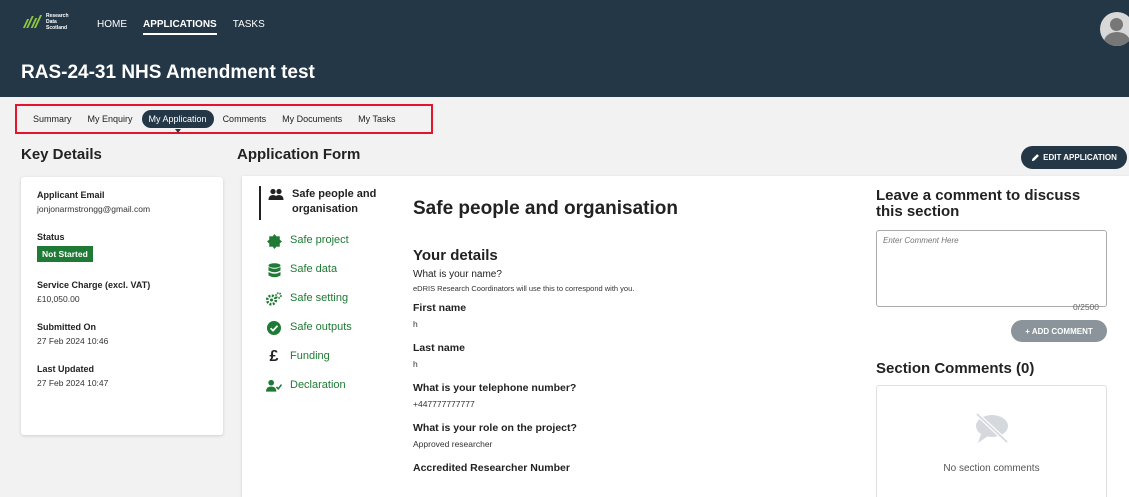  I want to click on tab-comments: Comments, so click(245, 119).